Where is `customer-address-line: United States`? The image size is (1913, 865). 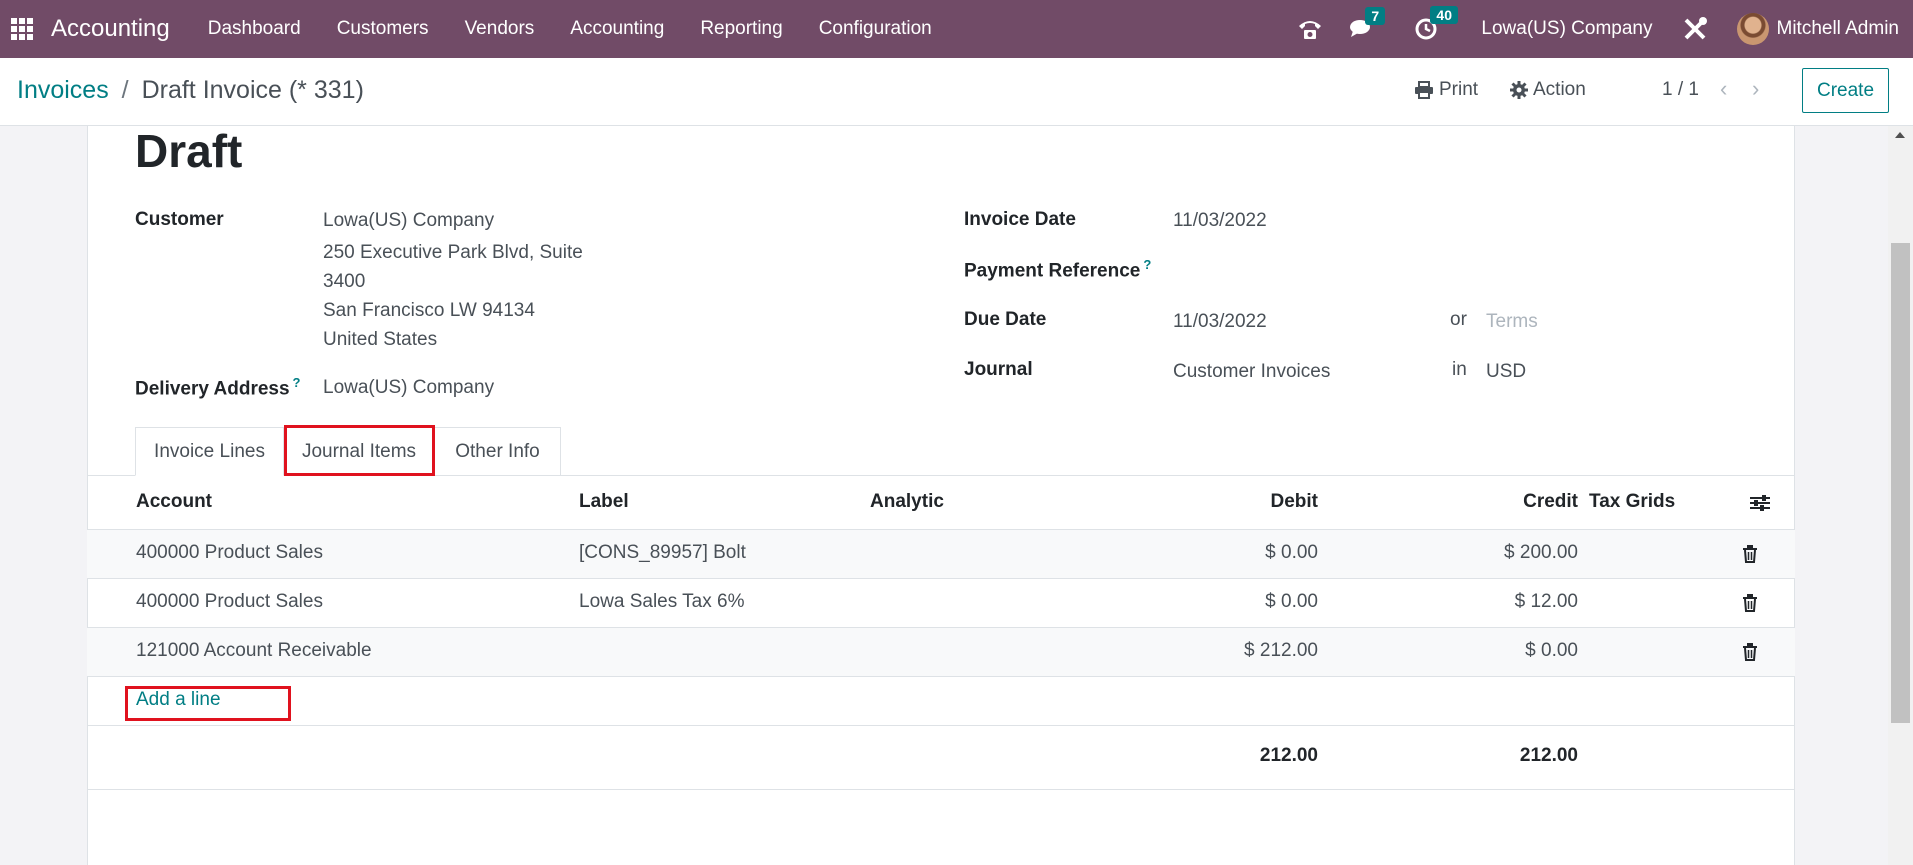
customer-address-line: United States is located at coordinates (380, 339).